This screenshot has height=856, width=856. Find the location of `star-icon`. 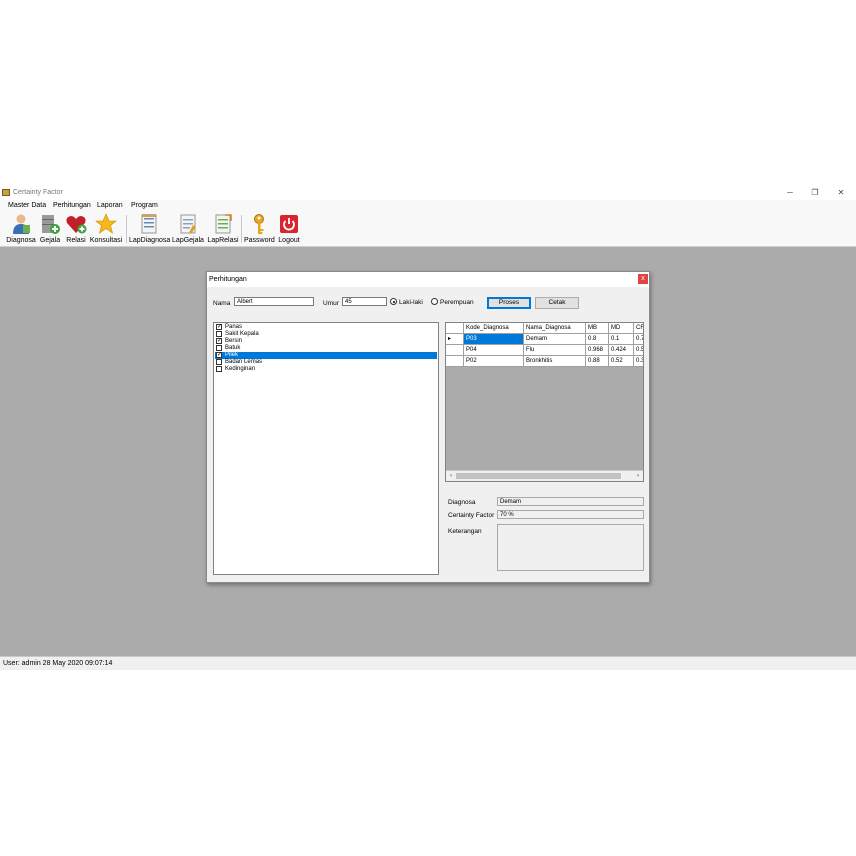

star-icon is located at coordinates (106, 224).